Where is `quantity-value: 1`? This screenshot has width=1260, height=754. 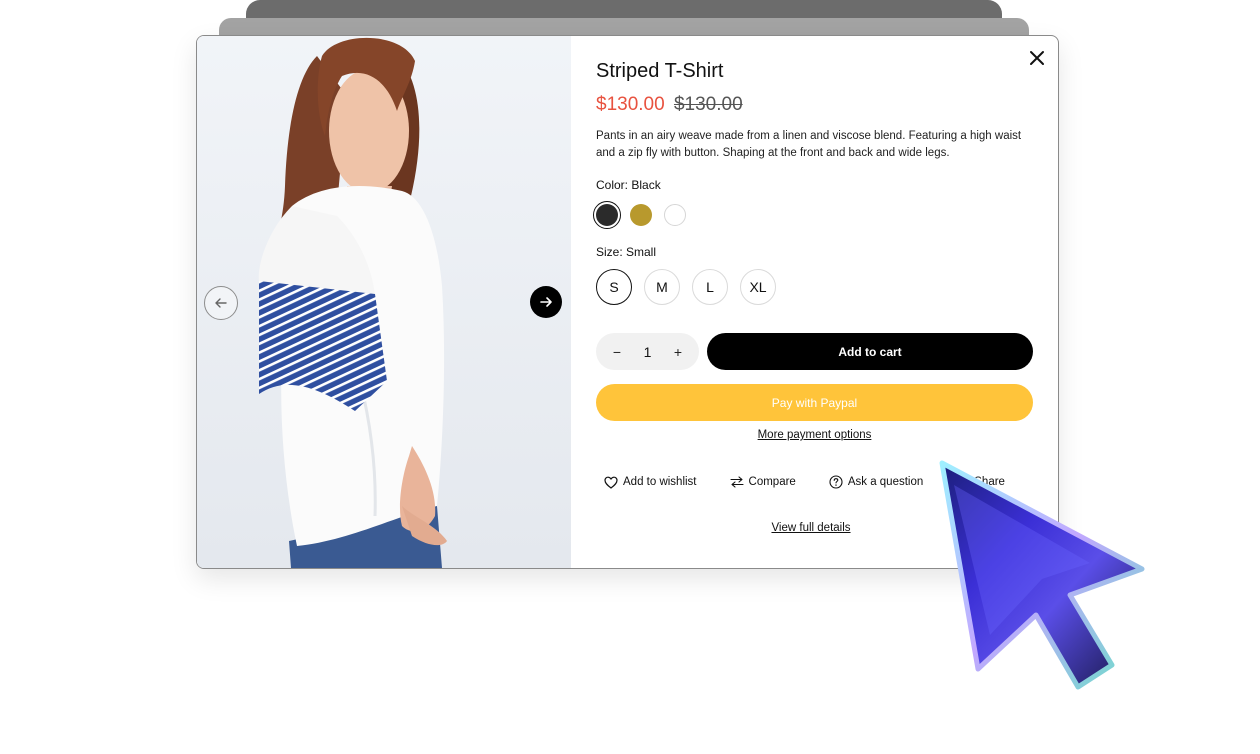 quantity-value: 1 is located at coordinates (648, 352).